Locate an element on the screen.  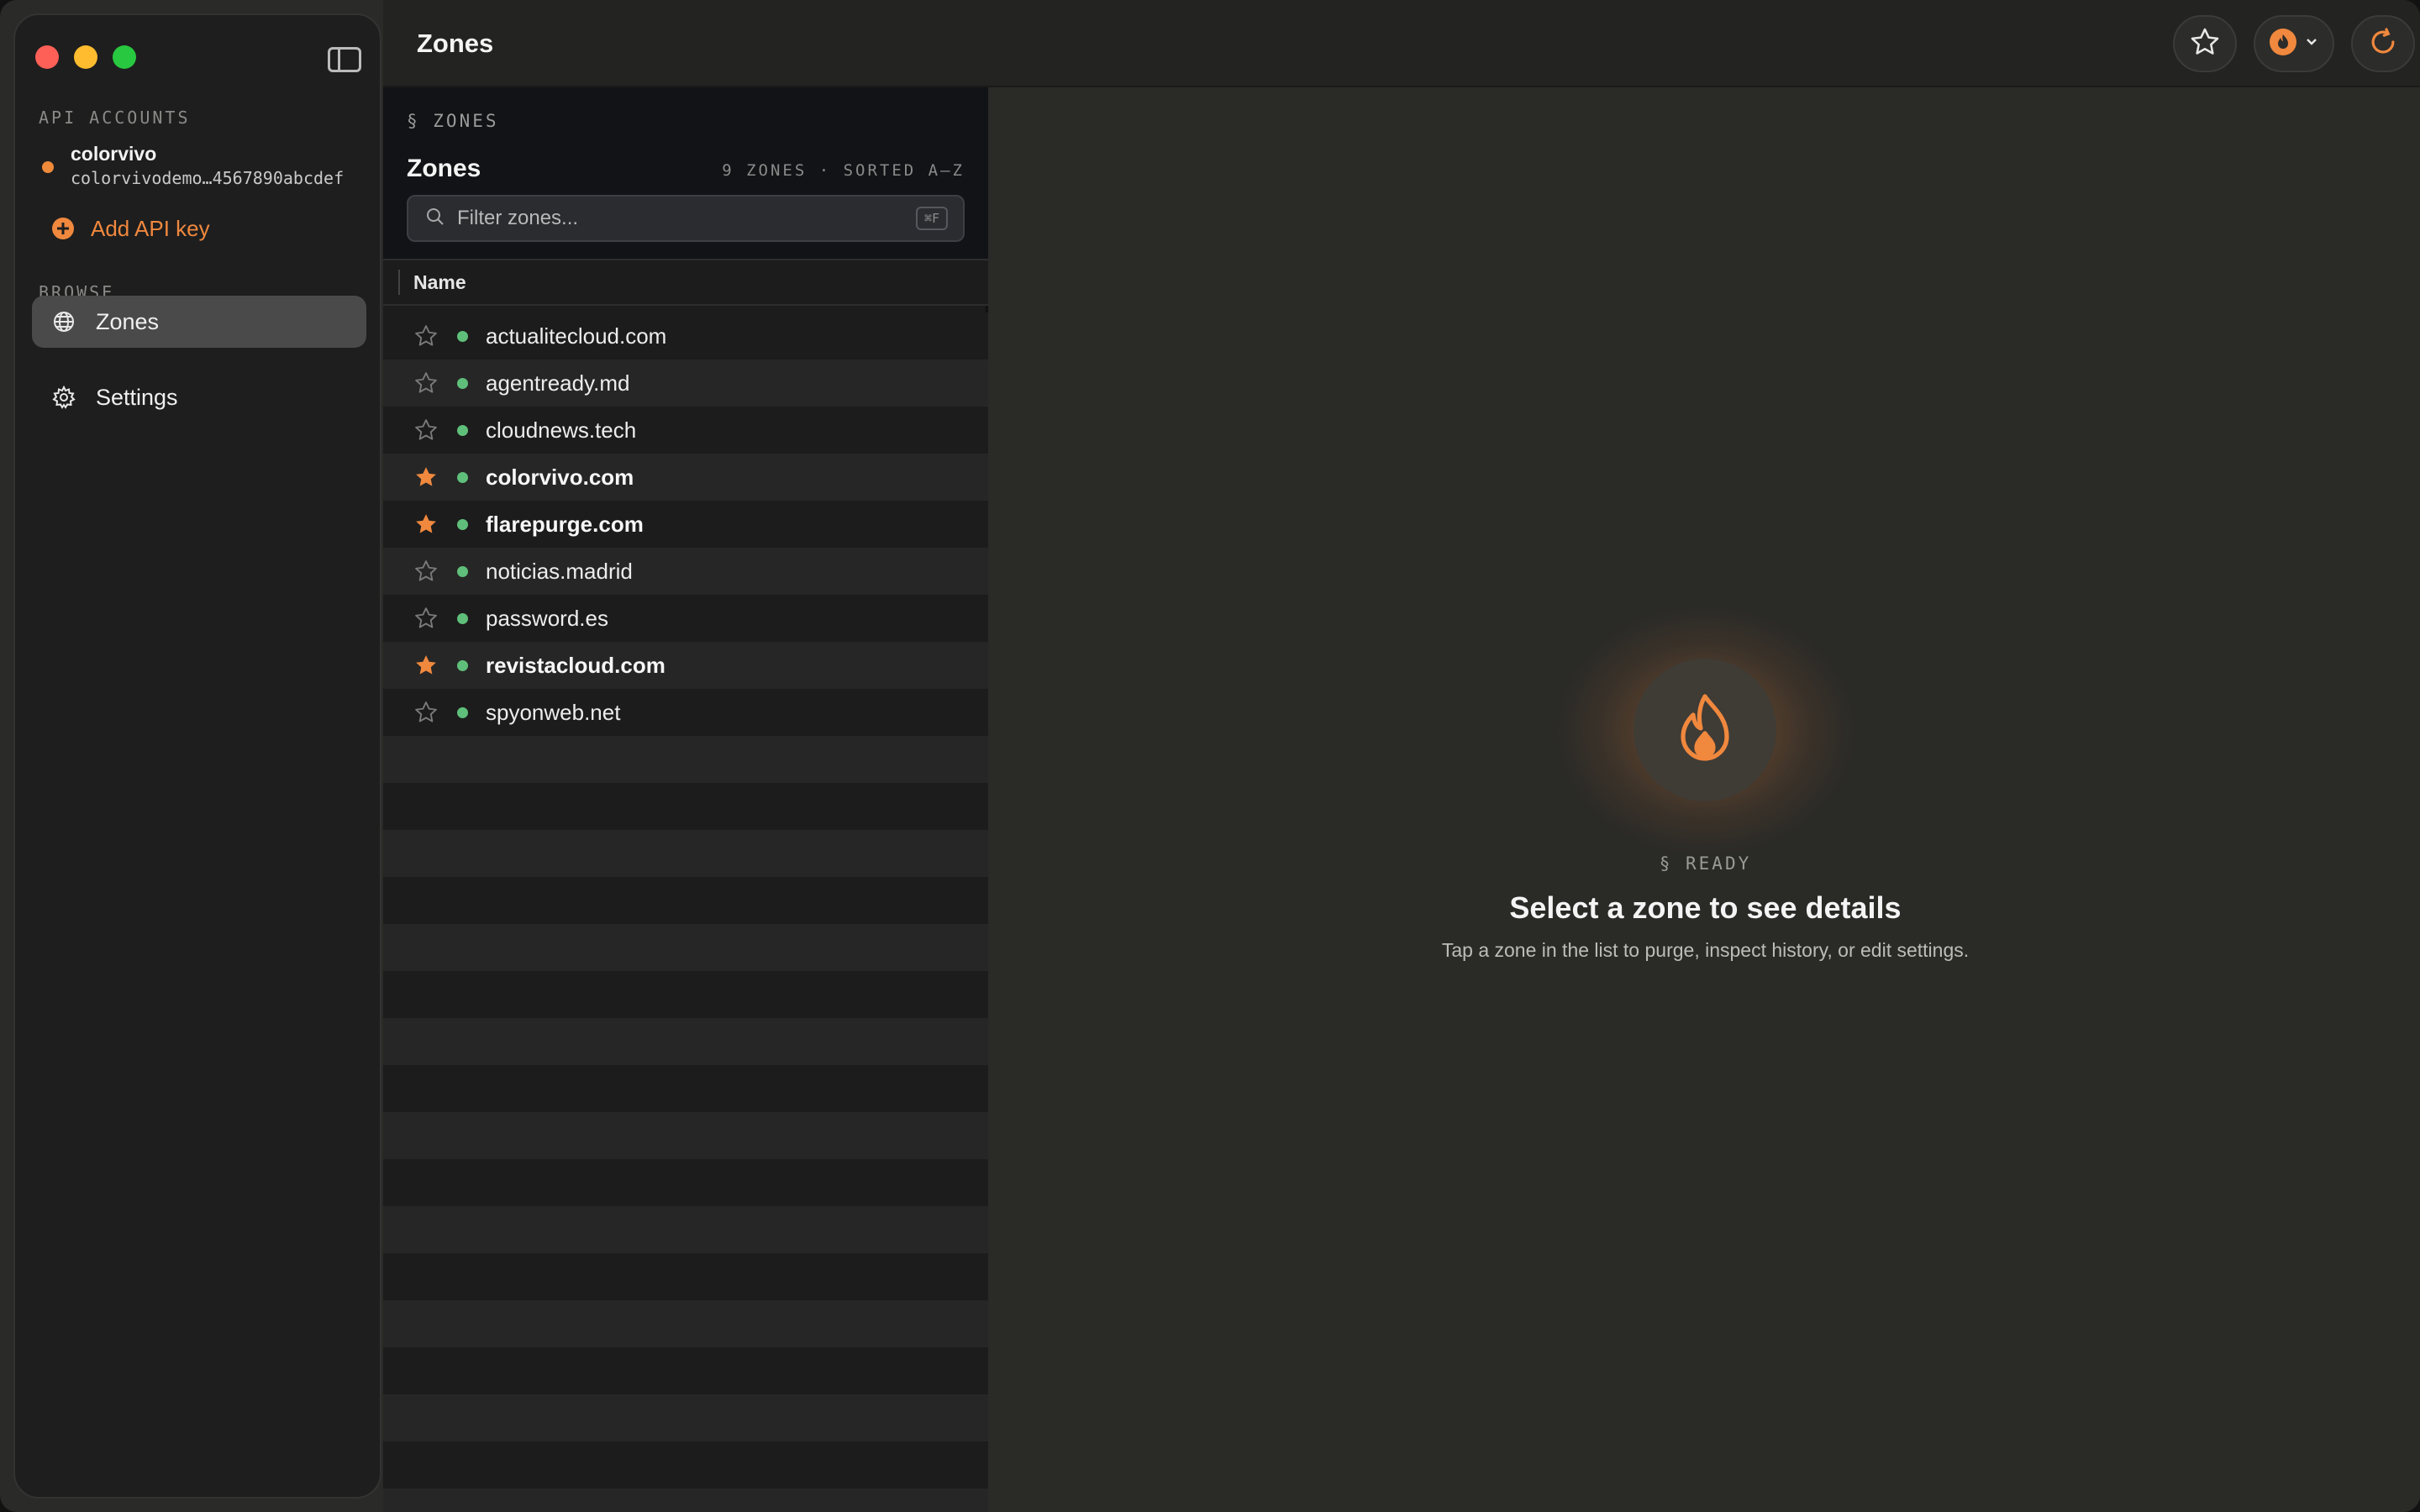
zone-row: actualitecloud.com is located at coordinates (686, 336).